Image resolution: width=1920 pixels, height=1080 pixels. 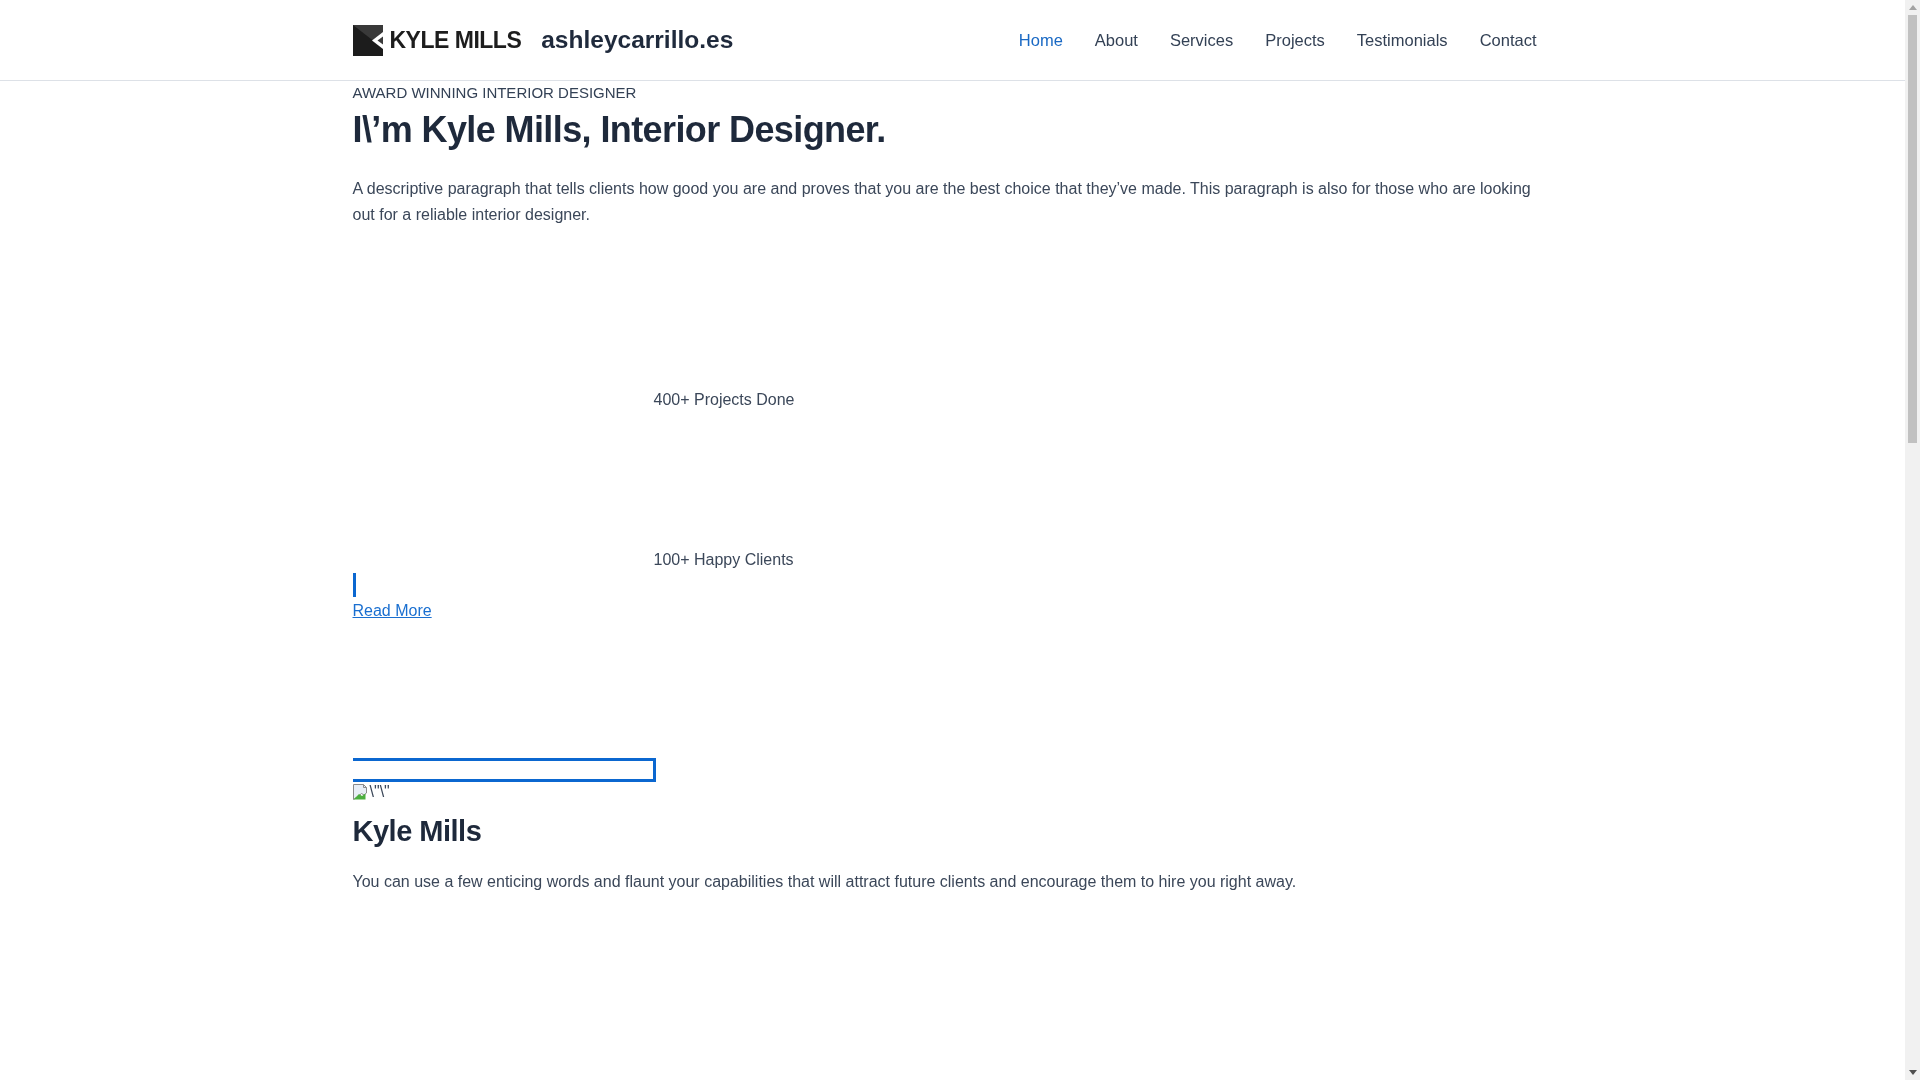 I want to click on read-more-link: Read More, so click(x=392, y=611).